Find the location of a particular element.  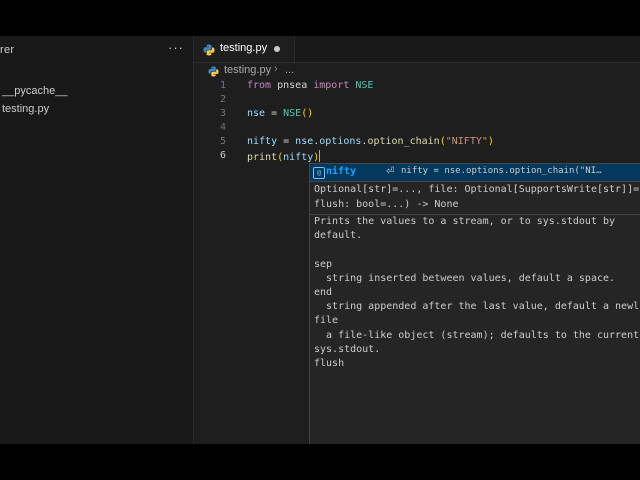

code-line-3: nse = NSE() is located at coordinates (280, 113).